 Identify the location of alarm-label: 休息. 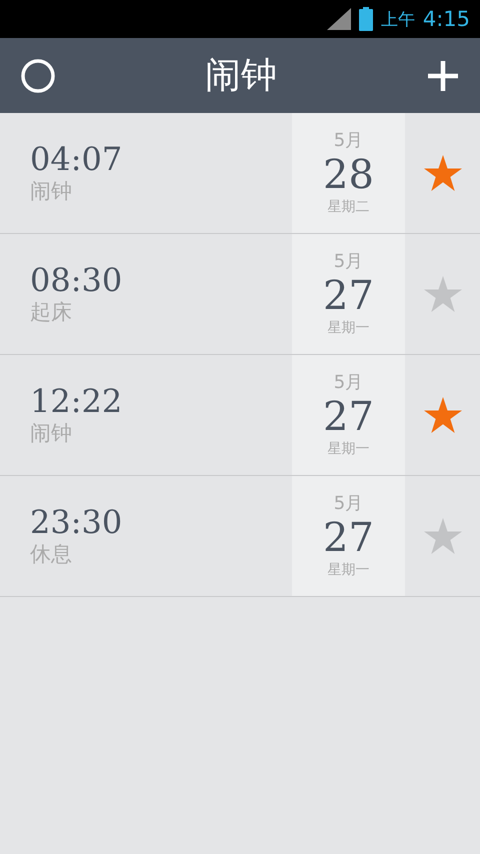
(51, 554).